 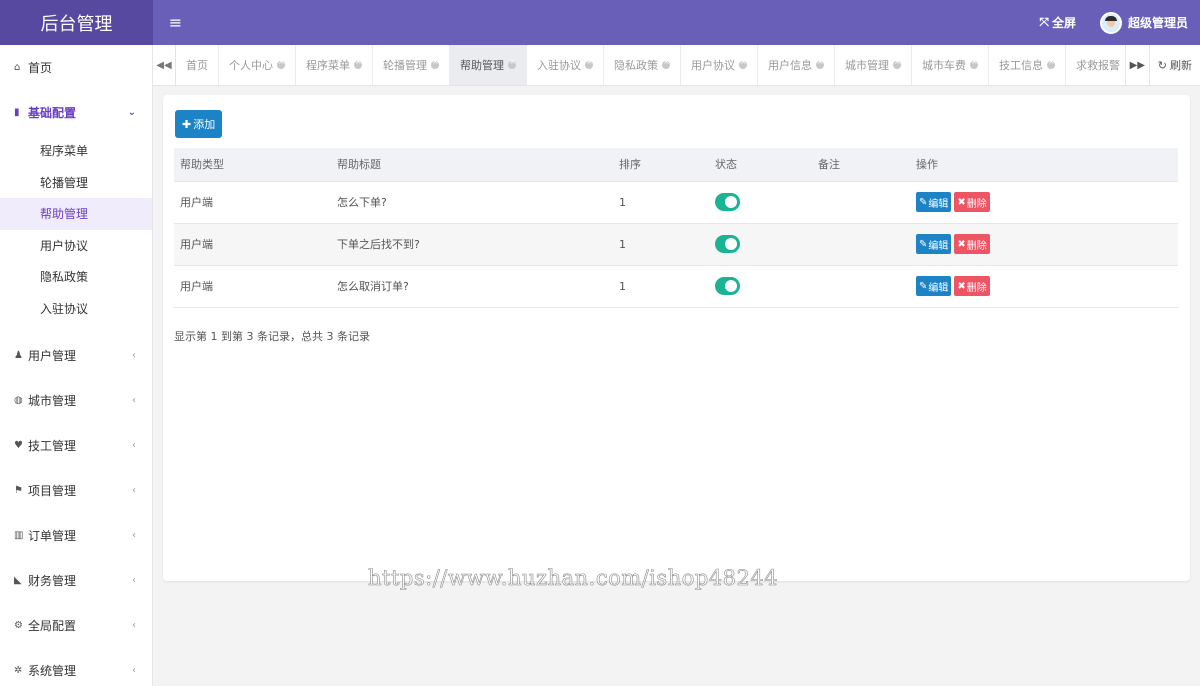 What do you see at coordinates (18, 580) in the screenshot?
I see `area-chart-icon: ◣` at bounding box center [18, 580].